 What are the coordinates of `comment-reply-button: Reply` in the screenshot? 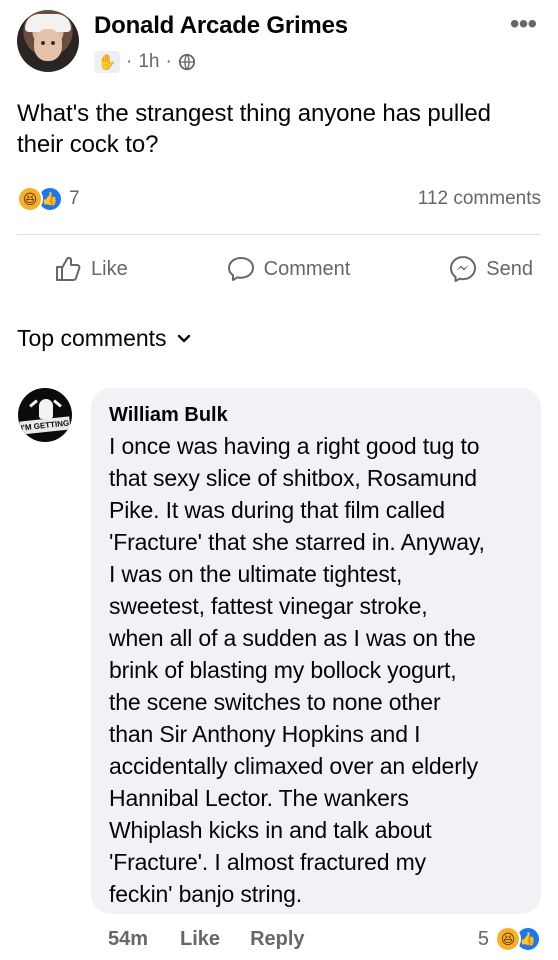 It's located at (277, 939).